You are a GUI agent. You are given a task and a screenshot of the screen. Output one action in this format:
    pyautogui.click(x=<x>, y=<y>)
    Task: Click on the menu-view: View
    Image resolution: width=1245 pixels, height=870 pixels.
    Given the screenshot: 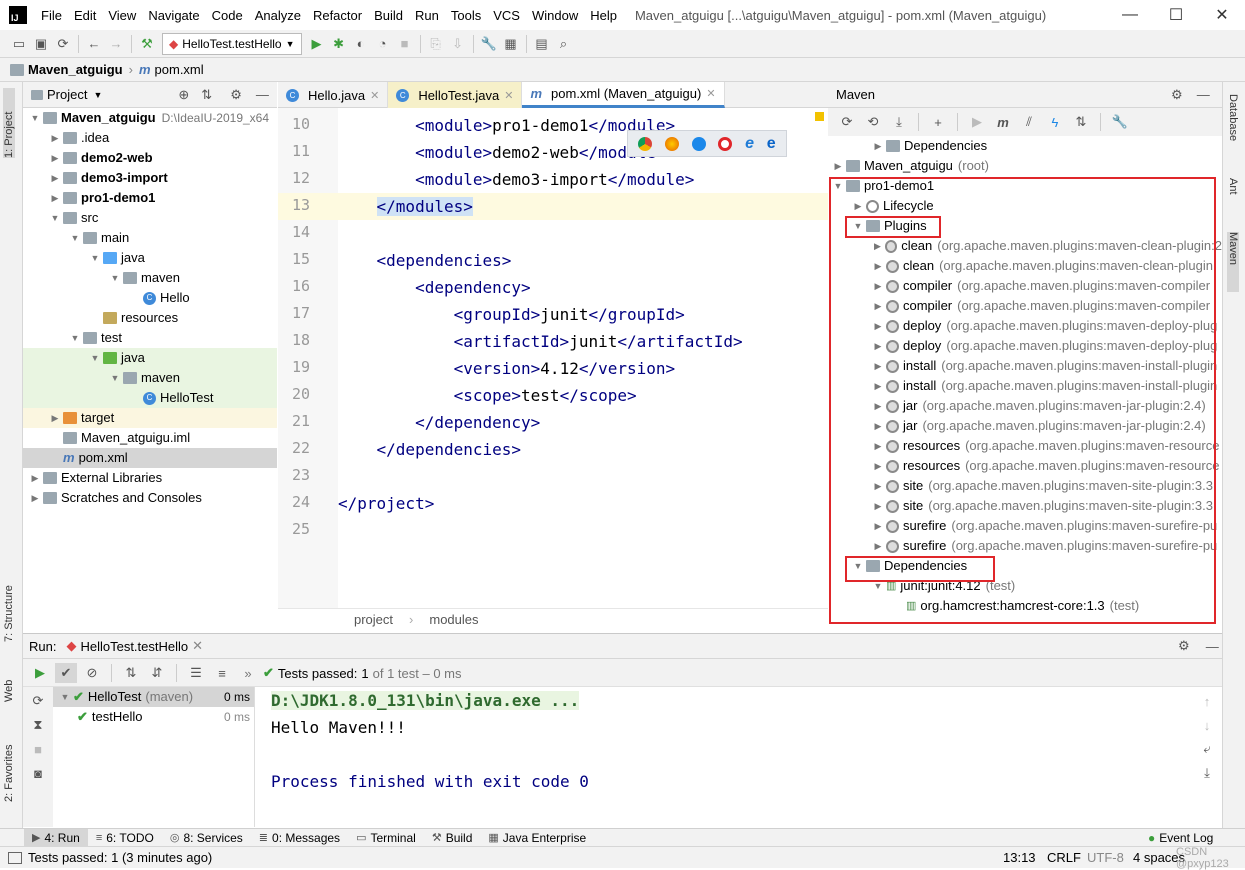 What is the action you would take?
    pyautogui.click(x=122, y=15)
    